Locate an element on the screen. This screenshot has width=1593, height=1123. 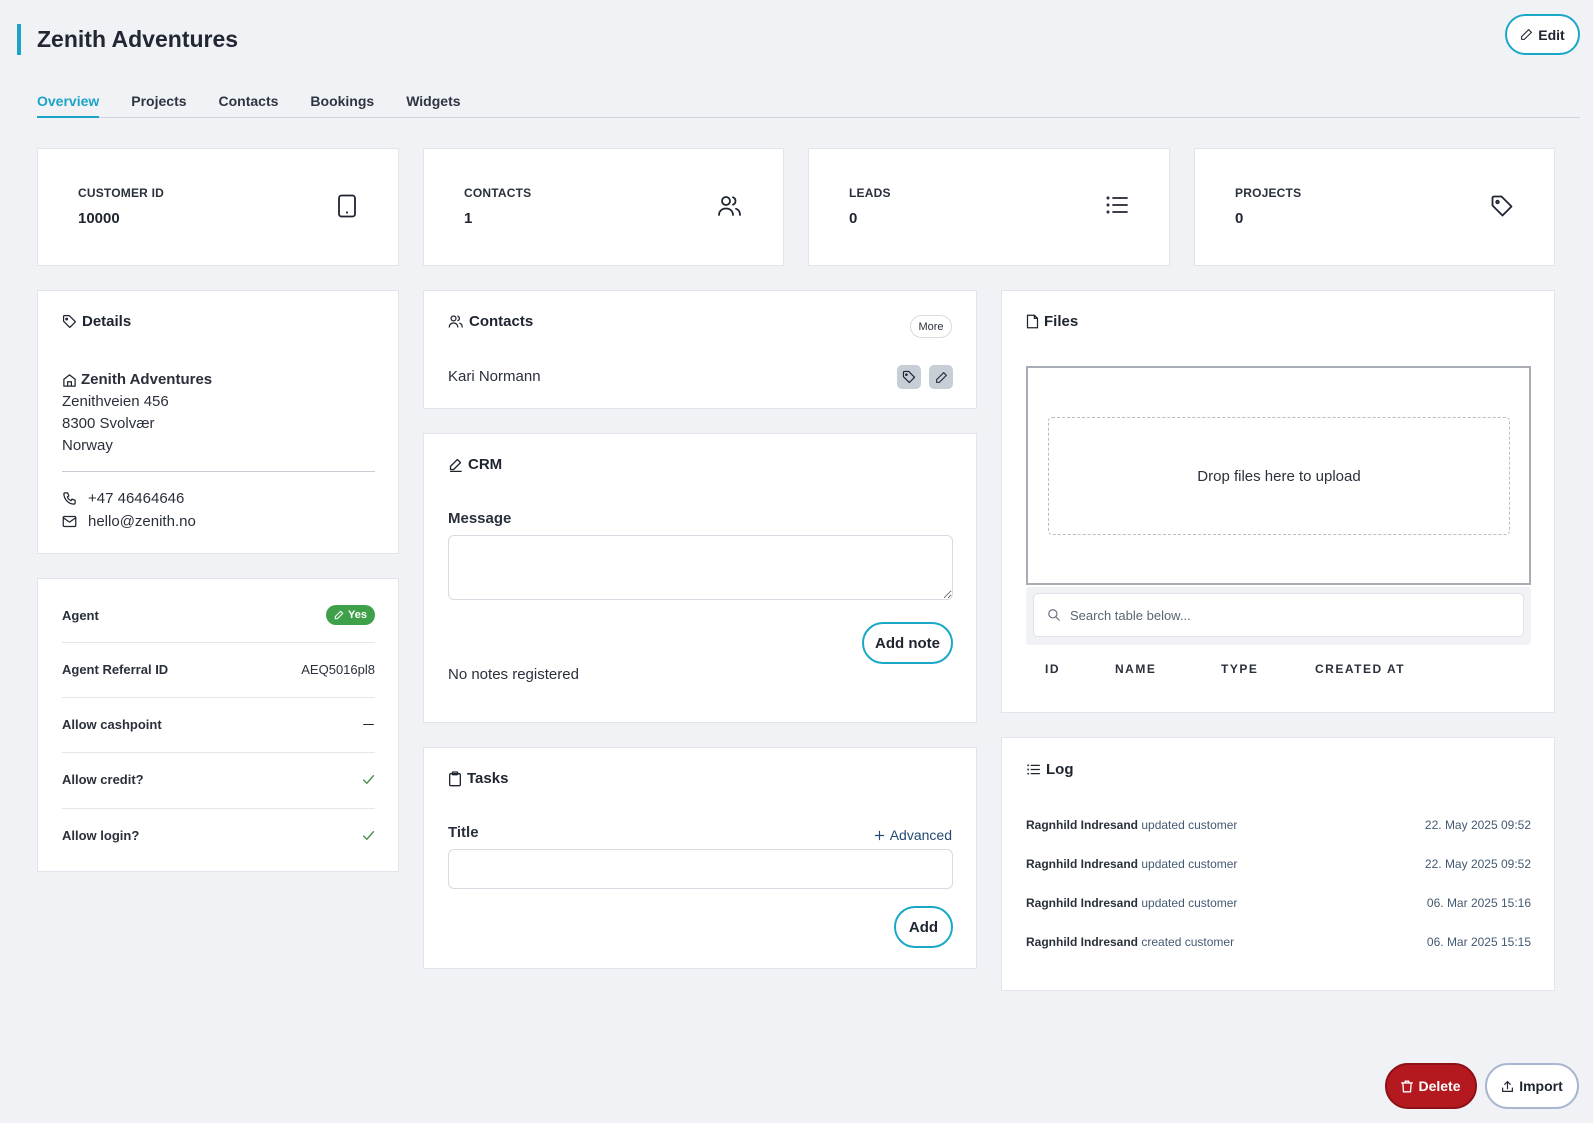
pencil-icon is located at coordinates (455, 464).